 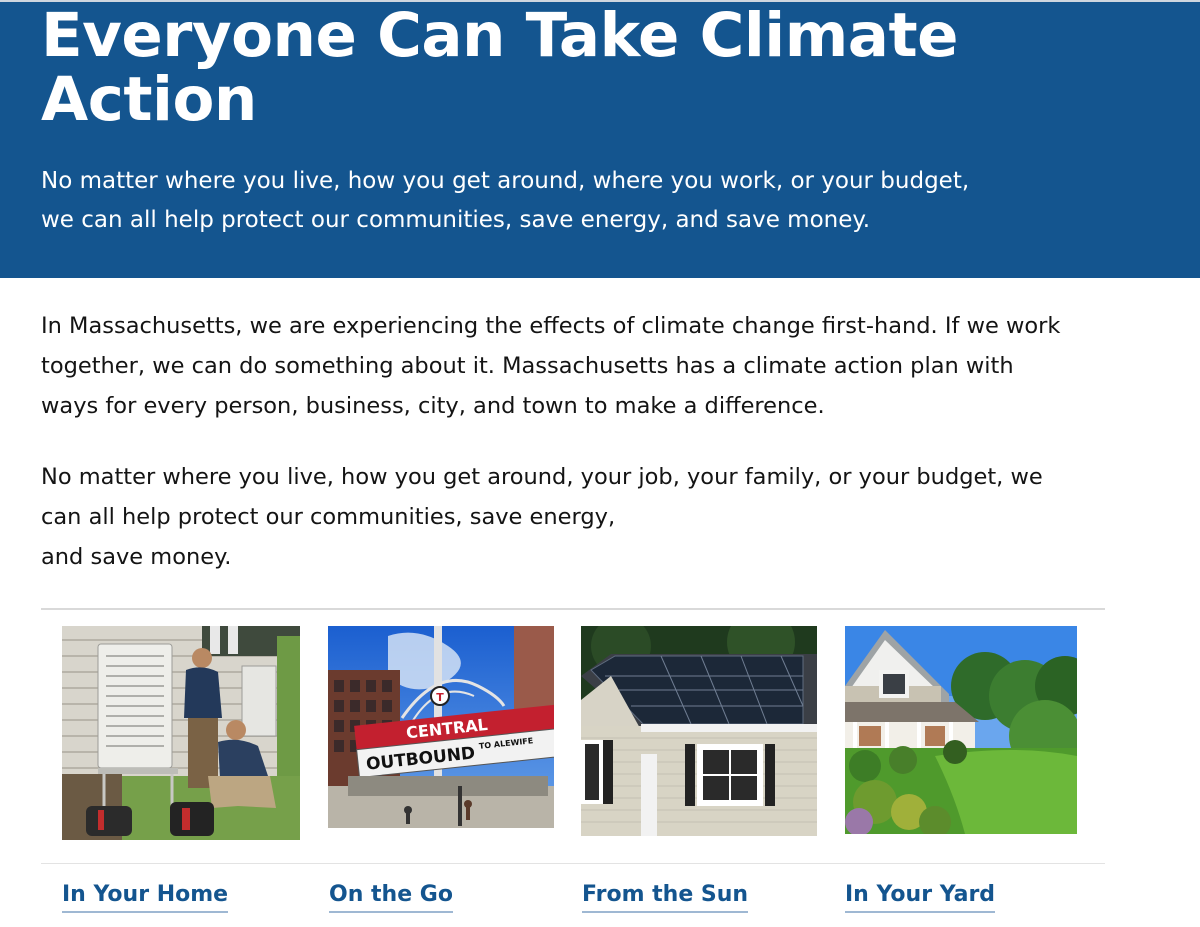 I want to click on yard-card-image, so click(x=961, y=730).